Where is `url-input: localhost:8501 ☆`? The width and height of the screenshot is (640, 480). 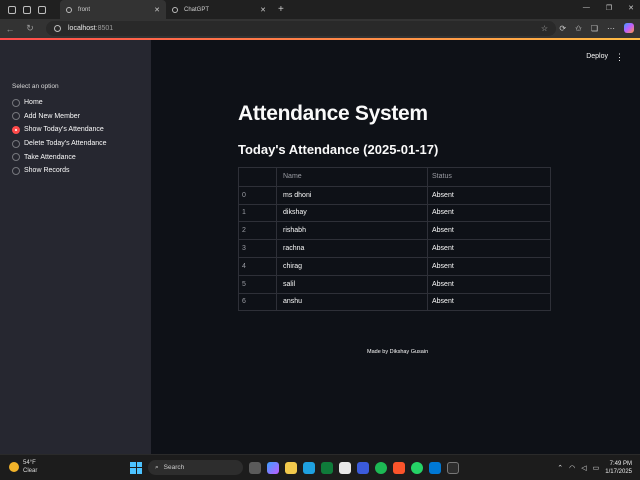
url-input: localhost:8501 ☆ is located at coordinates (301, 28).